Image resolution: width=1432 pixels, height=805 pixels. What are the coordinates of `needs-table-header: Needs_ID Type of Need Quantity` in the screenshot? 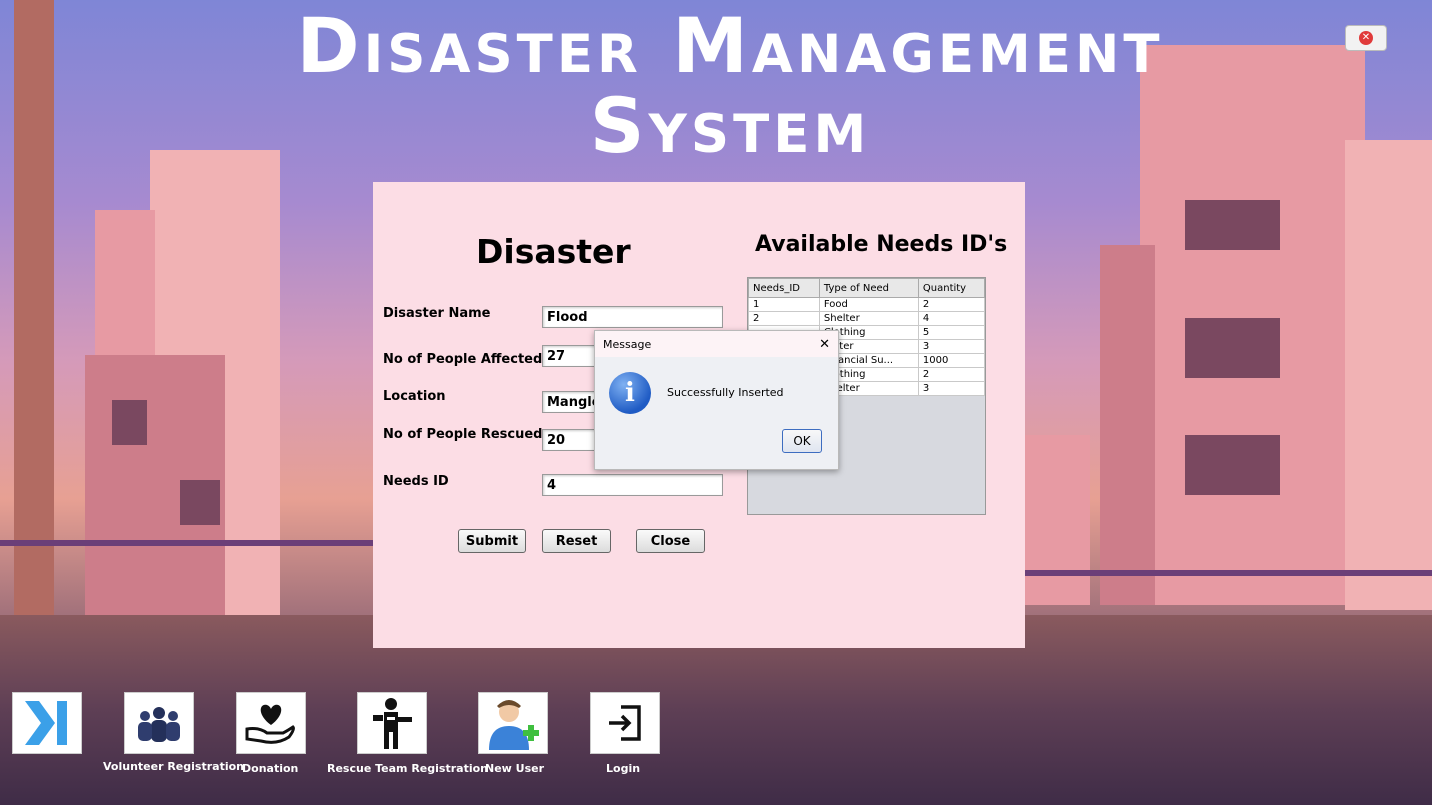 It's located at (867, 288).